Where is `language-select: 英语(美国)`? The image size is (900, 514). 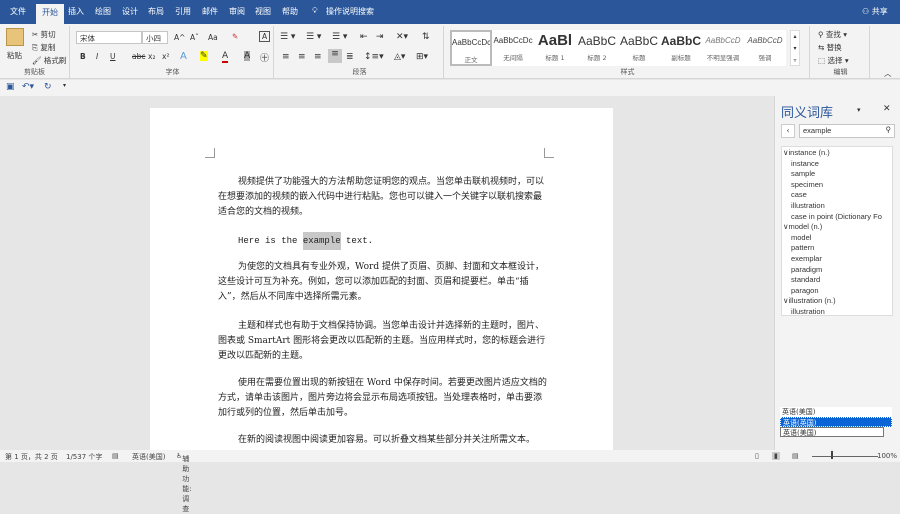
language-select: 英语(美国) is located at coordinates (832, 432).